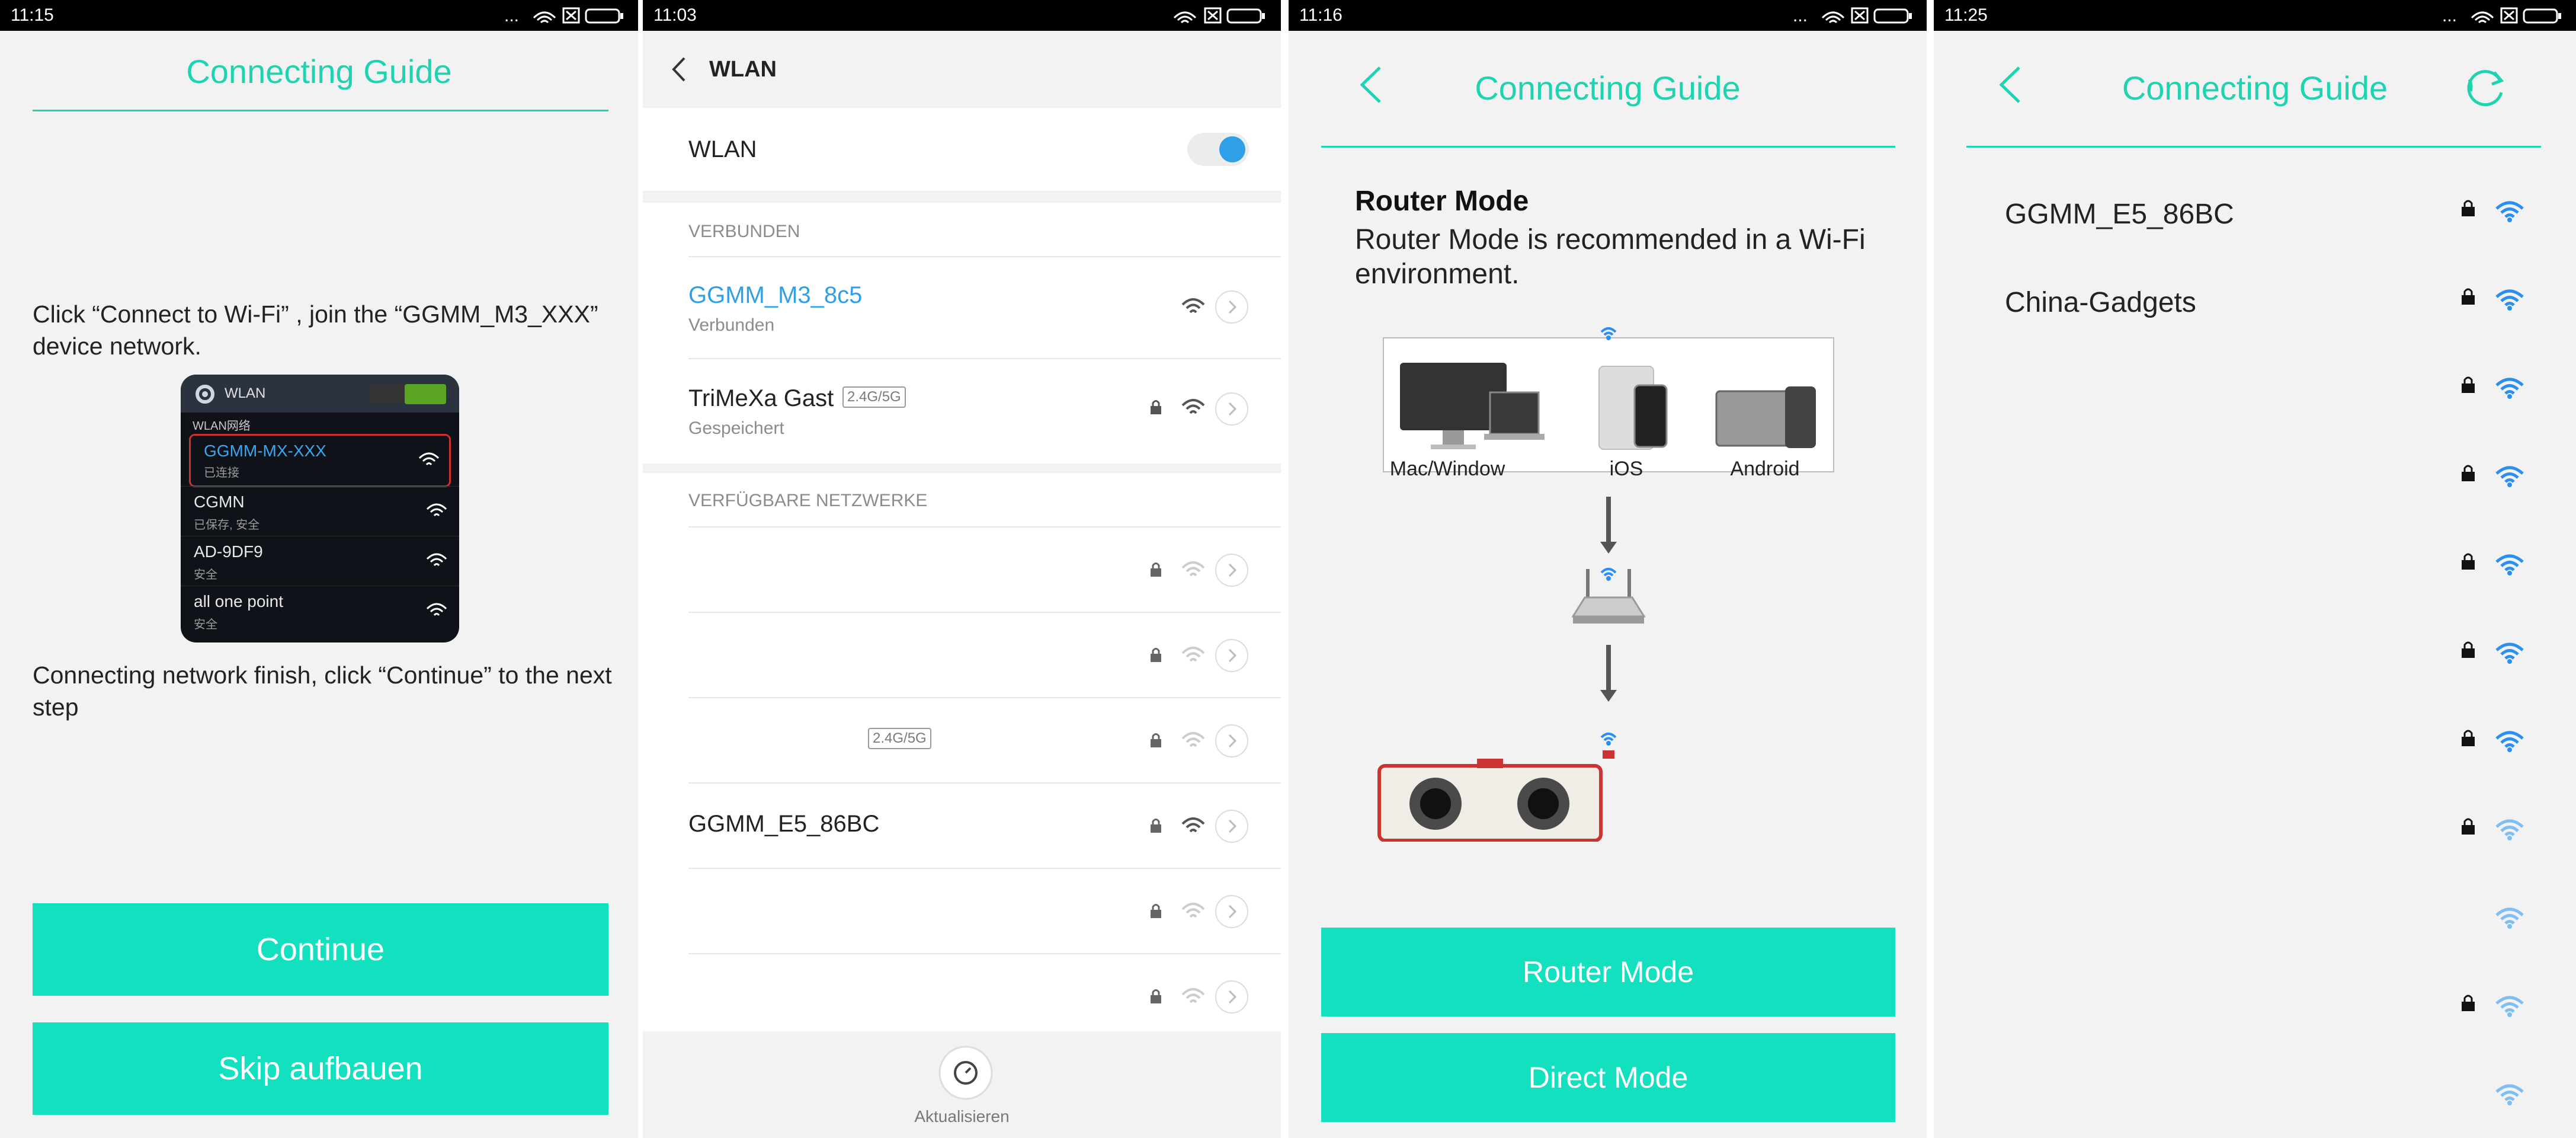 This screenshot has height=1138, width=2576. What do you see at coordinates (2255, 310) in the screenshot?
I see `network-row: China-Gadgets` at bounding box center [2255, 310].